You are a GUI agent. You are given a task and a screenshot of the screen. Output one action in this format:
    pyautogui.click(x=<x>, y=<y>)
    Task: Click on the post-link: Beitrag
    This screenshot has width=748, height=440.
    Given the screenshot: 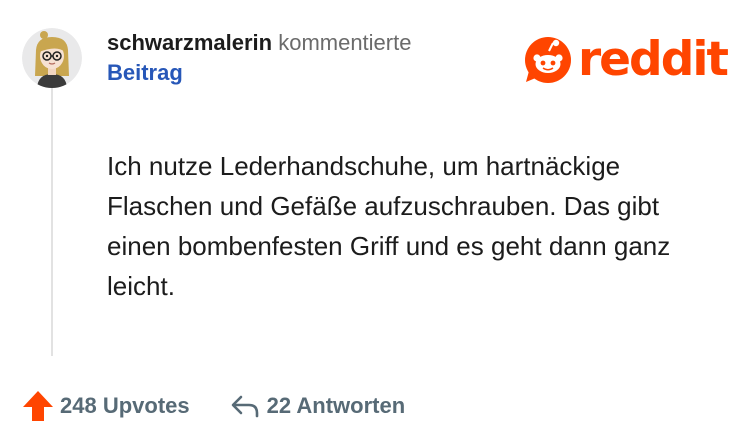 What is the action you would take?
    pyautogui.click(x=259, y=73)
    